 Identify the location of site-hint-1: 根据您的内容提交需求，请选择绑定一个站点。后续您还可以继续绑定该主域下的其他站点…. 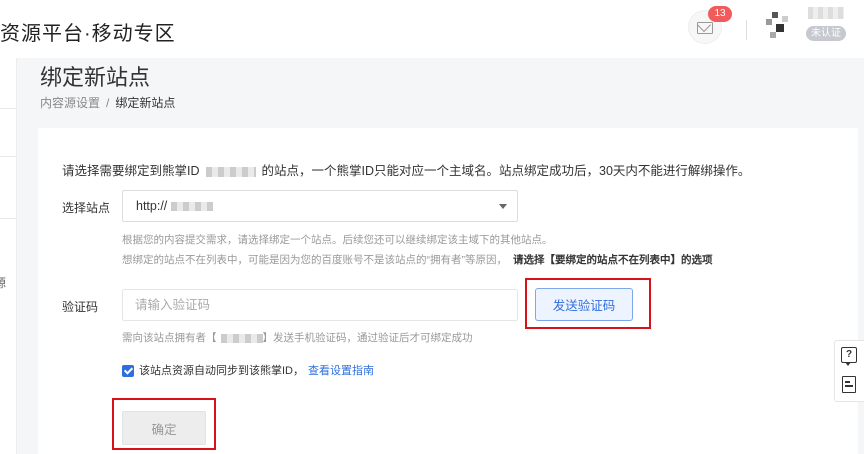
(337, 240).